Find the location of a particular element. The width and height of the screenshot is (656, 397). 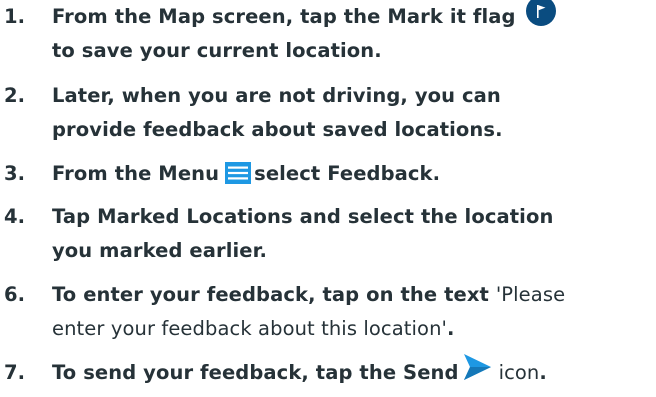

step-3-select: select is located at coordinates (287, 173).